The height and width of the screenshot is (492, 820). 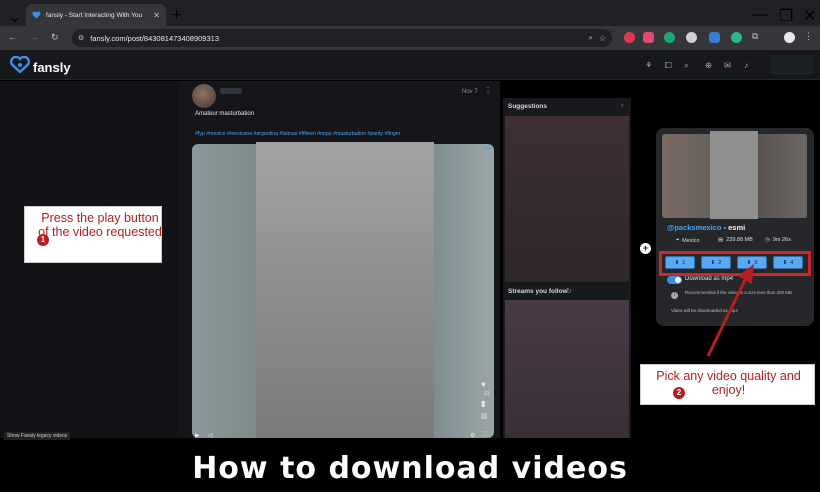 What do you see at coordinates (679, 393) in the screenshot?
I see `step2-number: 2` at bounding box center [679, 393].